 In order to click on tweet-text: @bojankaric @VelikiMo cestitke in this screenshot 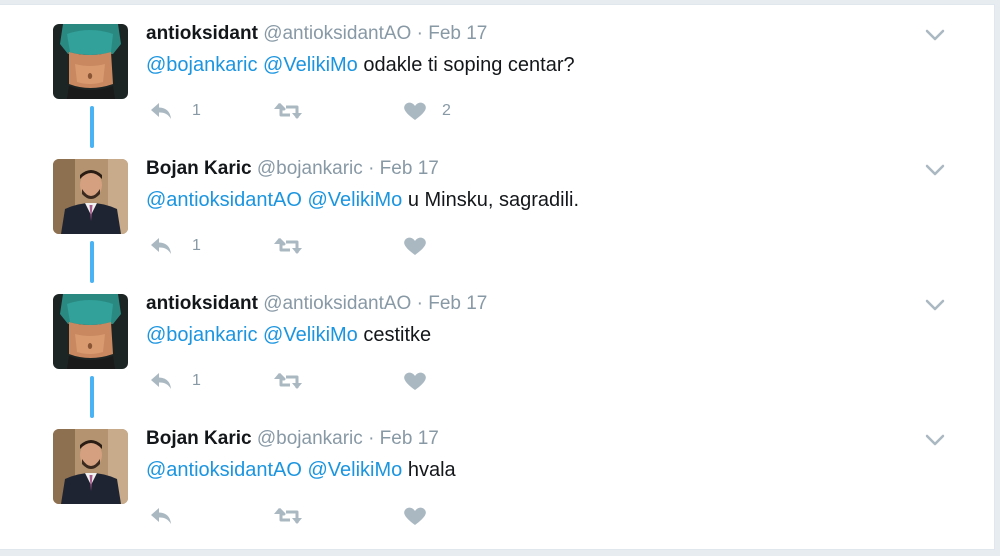, I will do `click(288, 335)`.